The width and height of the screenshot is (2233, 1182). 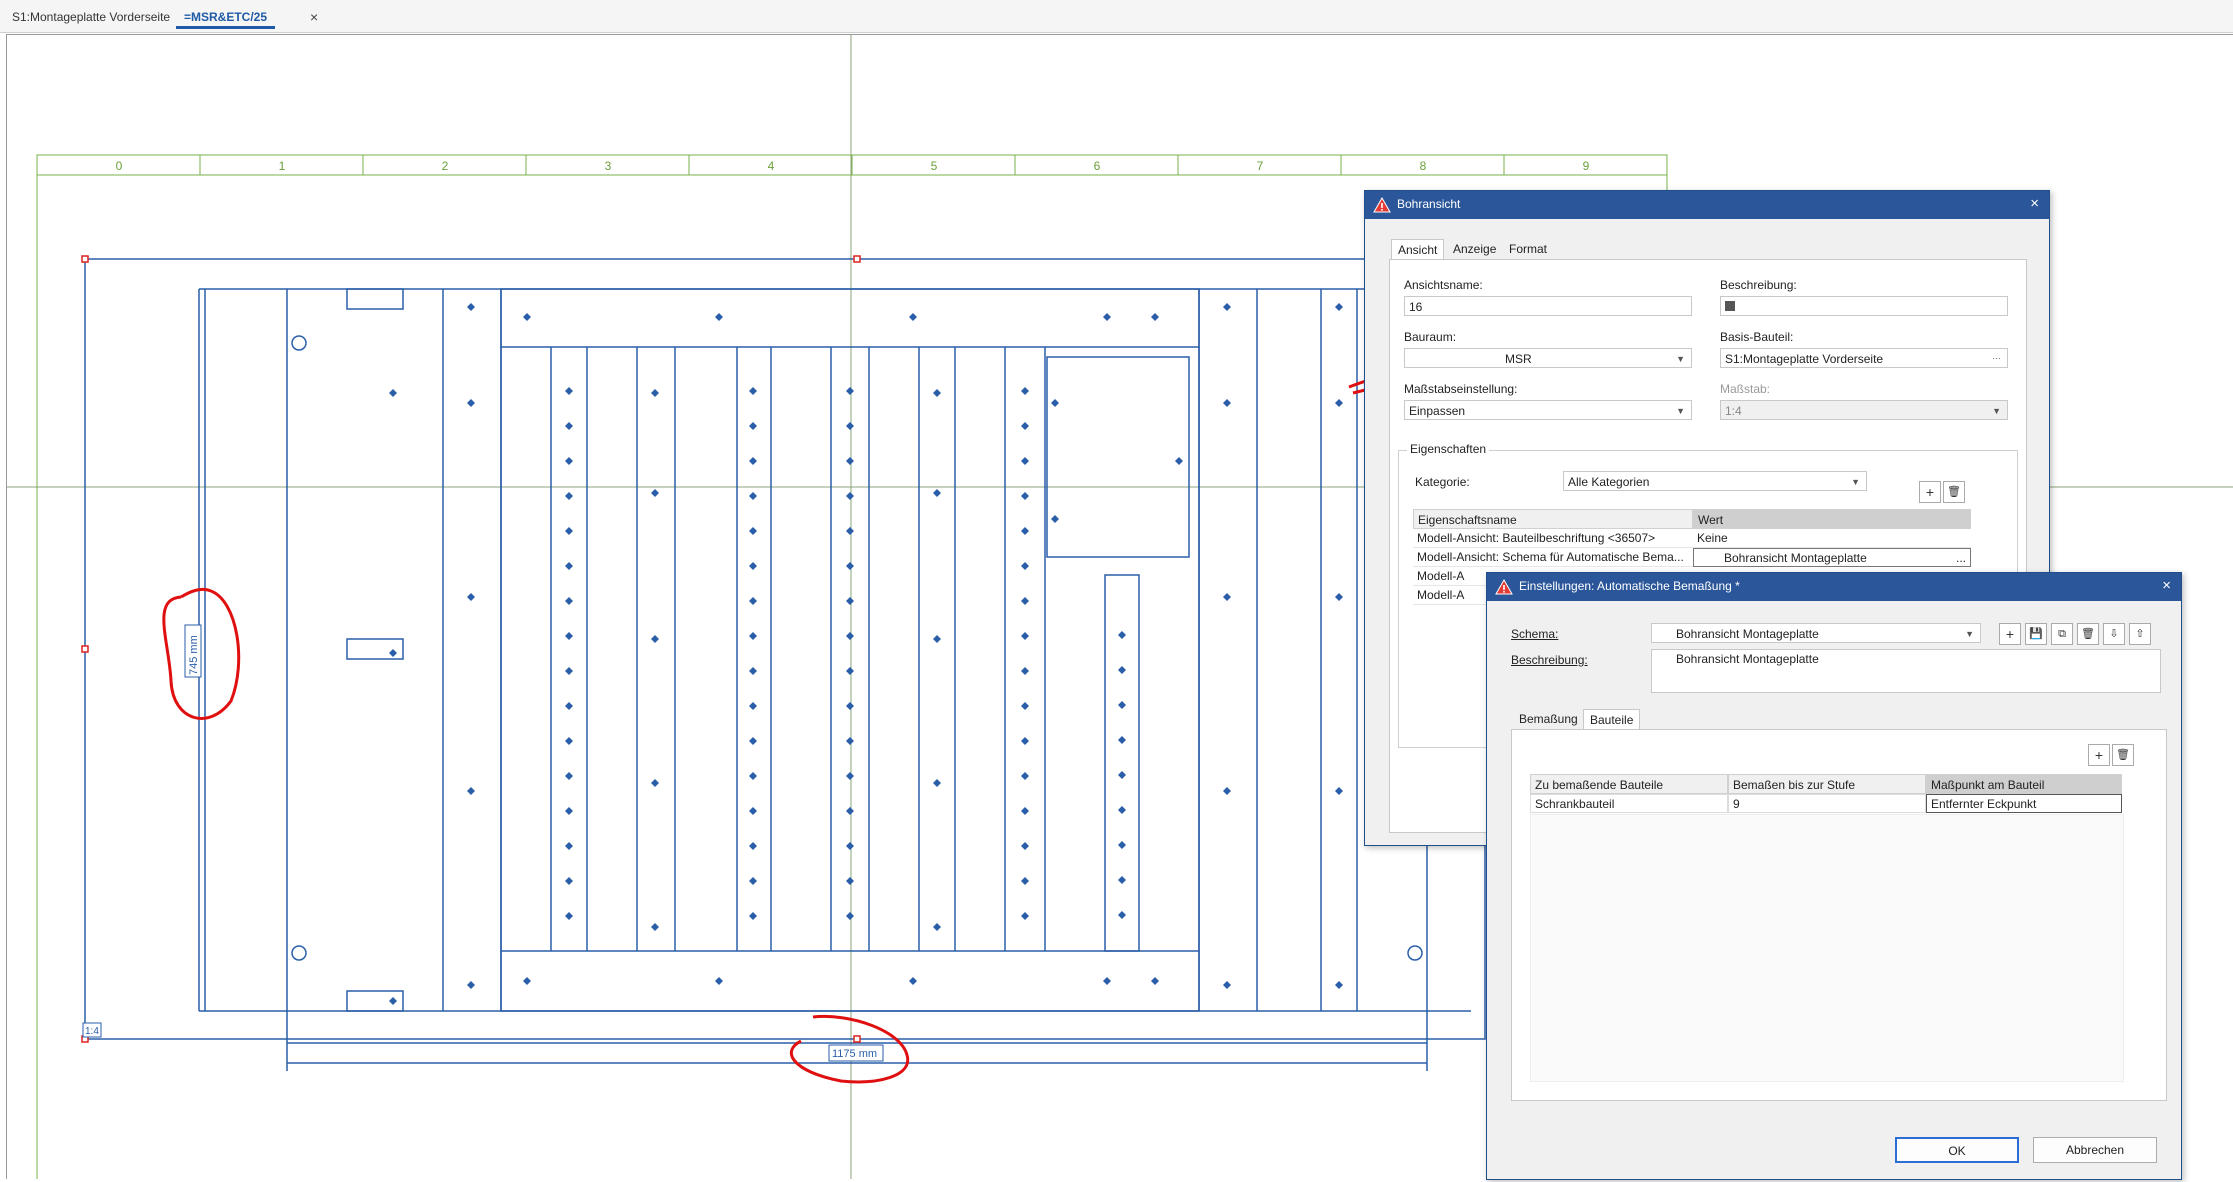 I want to click on copy-icon: ⧉, so click(x=2062, y=634).